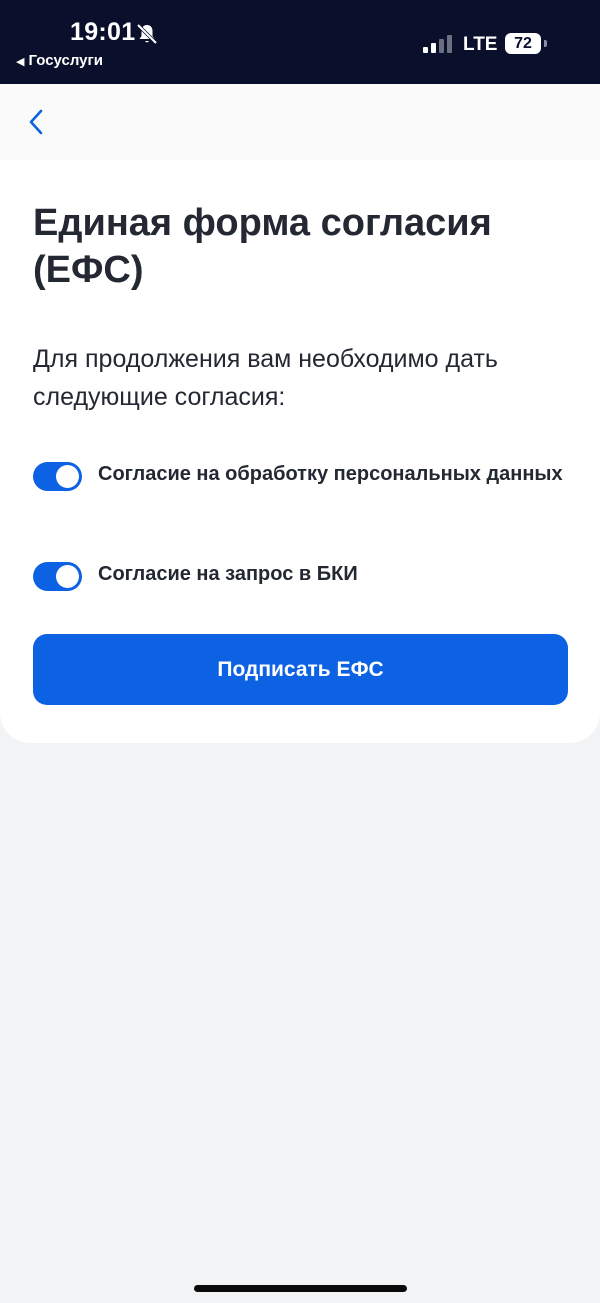 The height and width of the screenshot is (1303, 600). Describe the element at coordinates (437, 44) in the screenshot. I see `cellular-signal-icon` at that location.